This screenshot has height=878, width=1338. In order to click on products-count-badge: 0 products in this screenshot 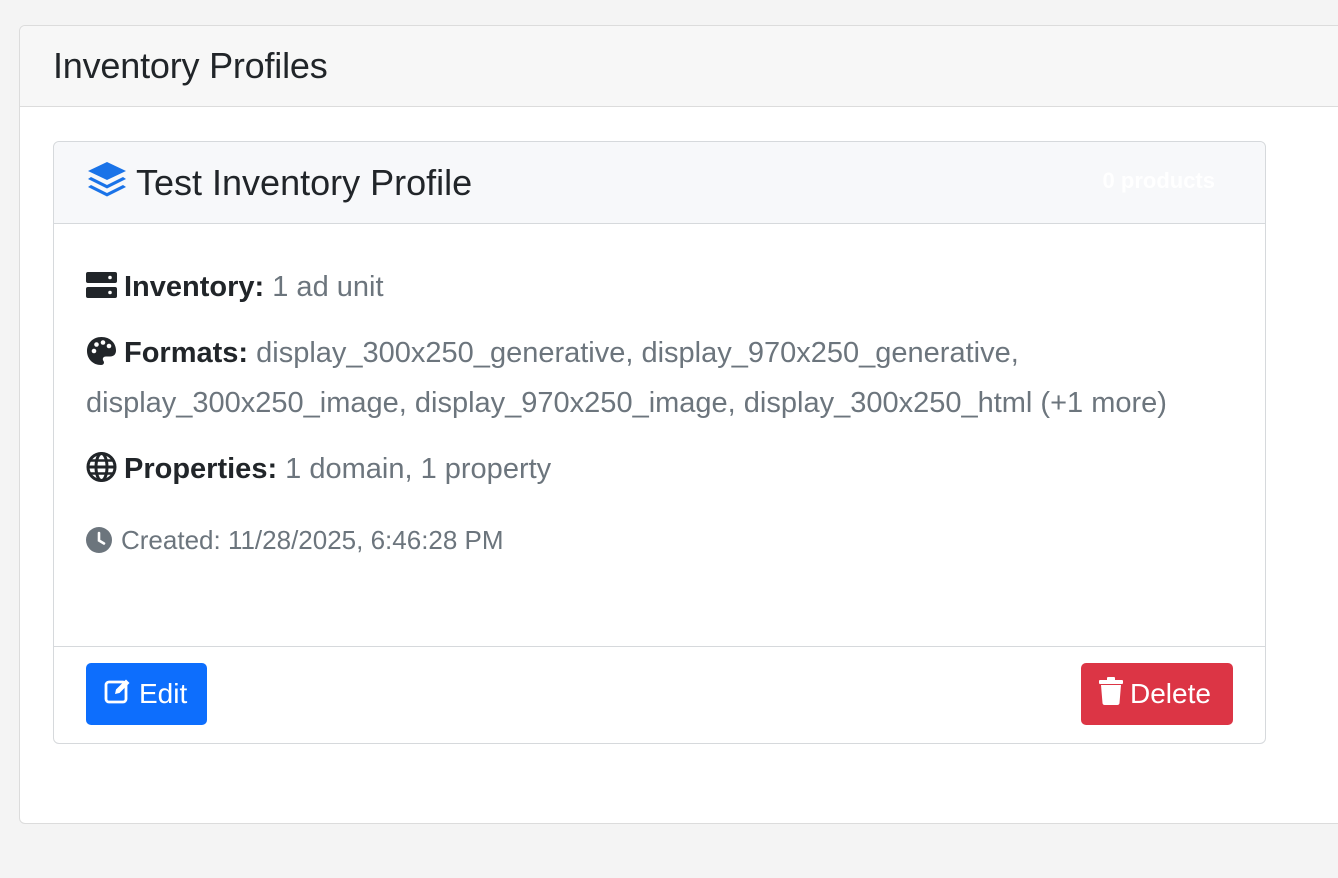, I will do `click(1158, 180)`.